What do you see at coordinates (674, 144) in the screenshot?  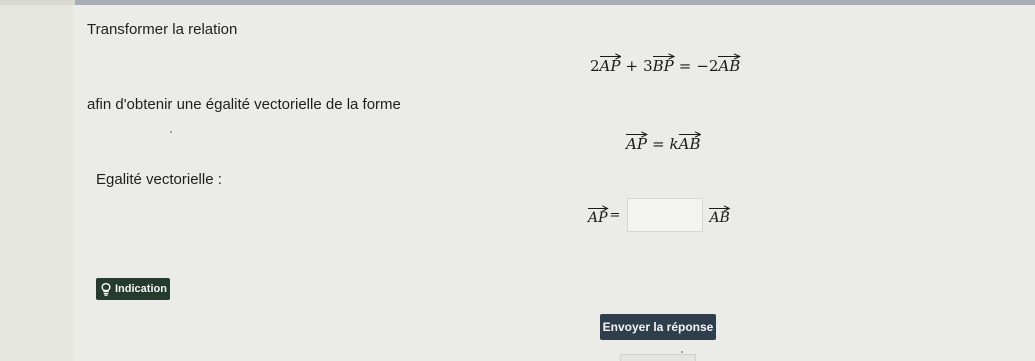 I see `coefficient-k: k` at bounding box center [674, 144].